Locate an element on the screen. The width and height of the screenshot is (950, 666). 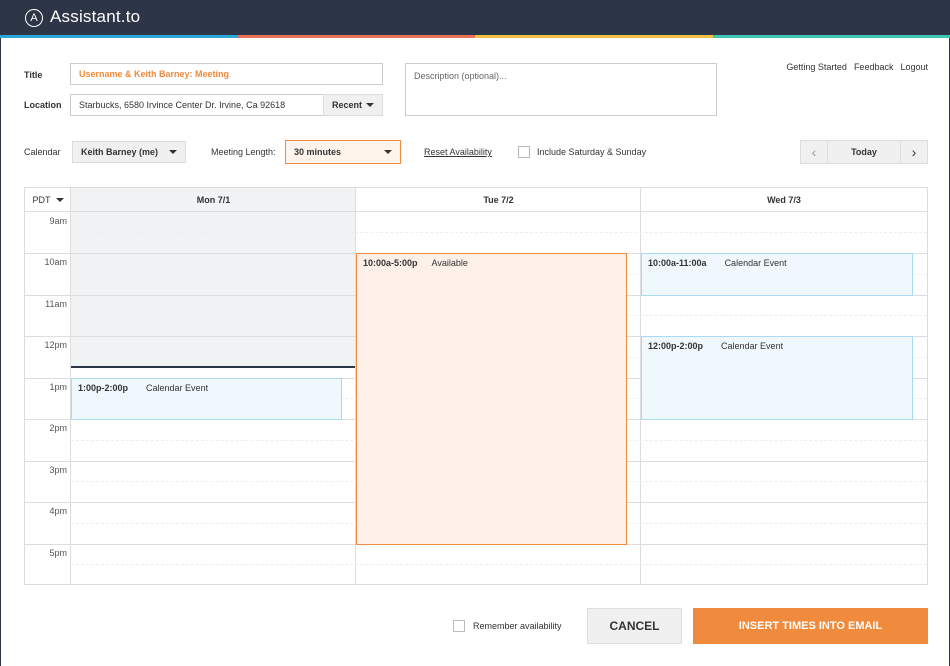
current-time-indicator is located at coordinates (213, 367).